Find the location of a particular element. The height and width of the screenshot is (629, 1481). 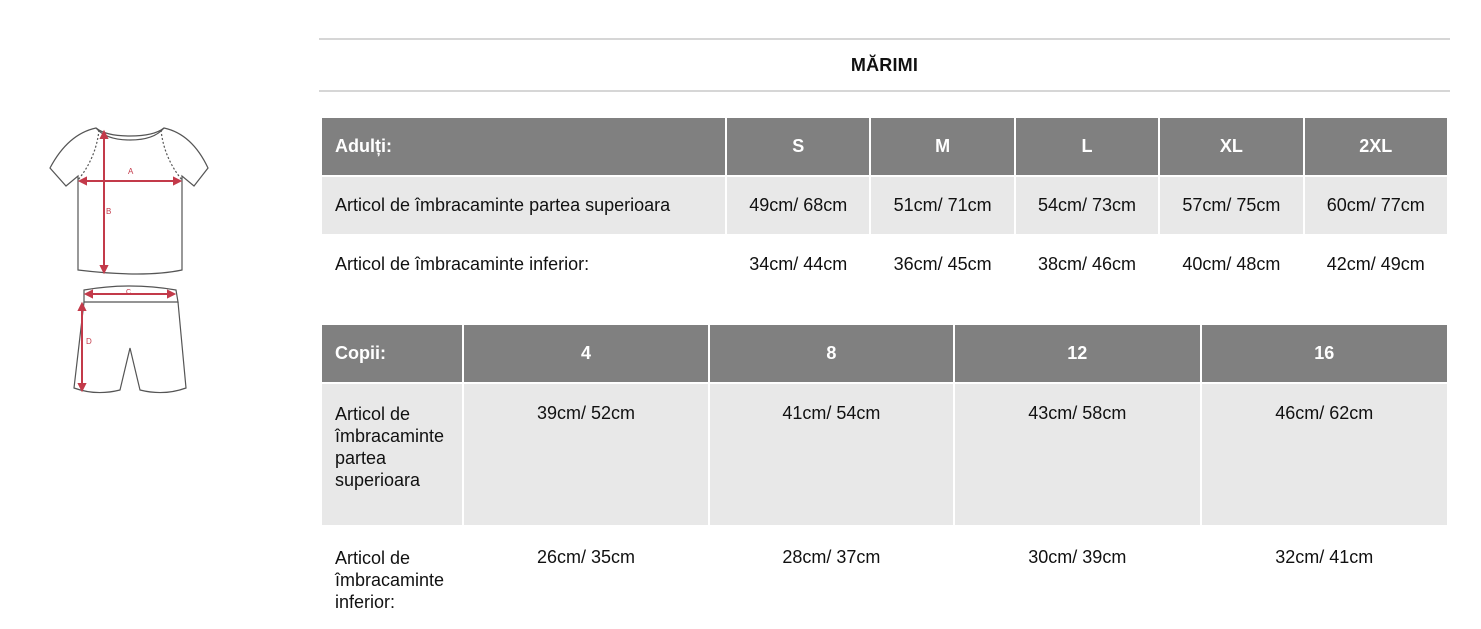

table-cell: 42cm/ 49cm is located at coordinates (1375, 264).